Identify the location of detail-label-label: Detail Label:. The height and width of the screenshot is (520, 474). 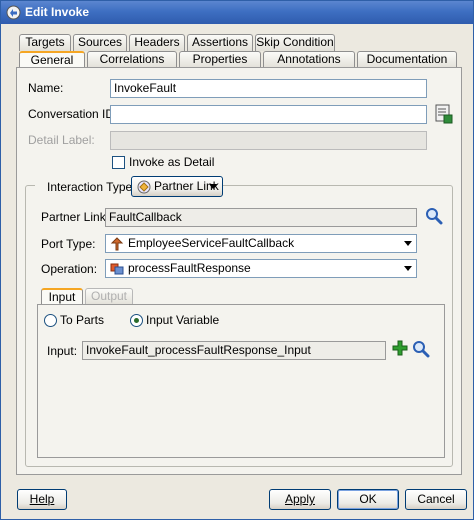
(61, 140).